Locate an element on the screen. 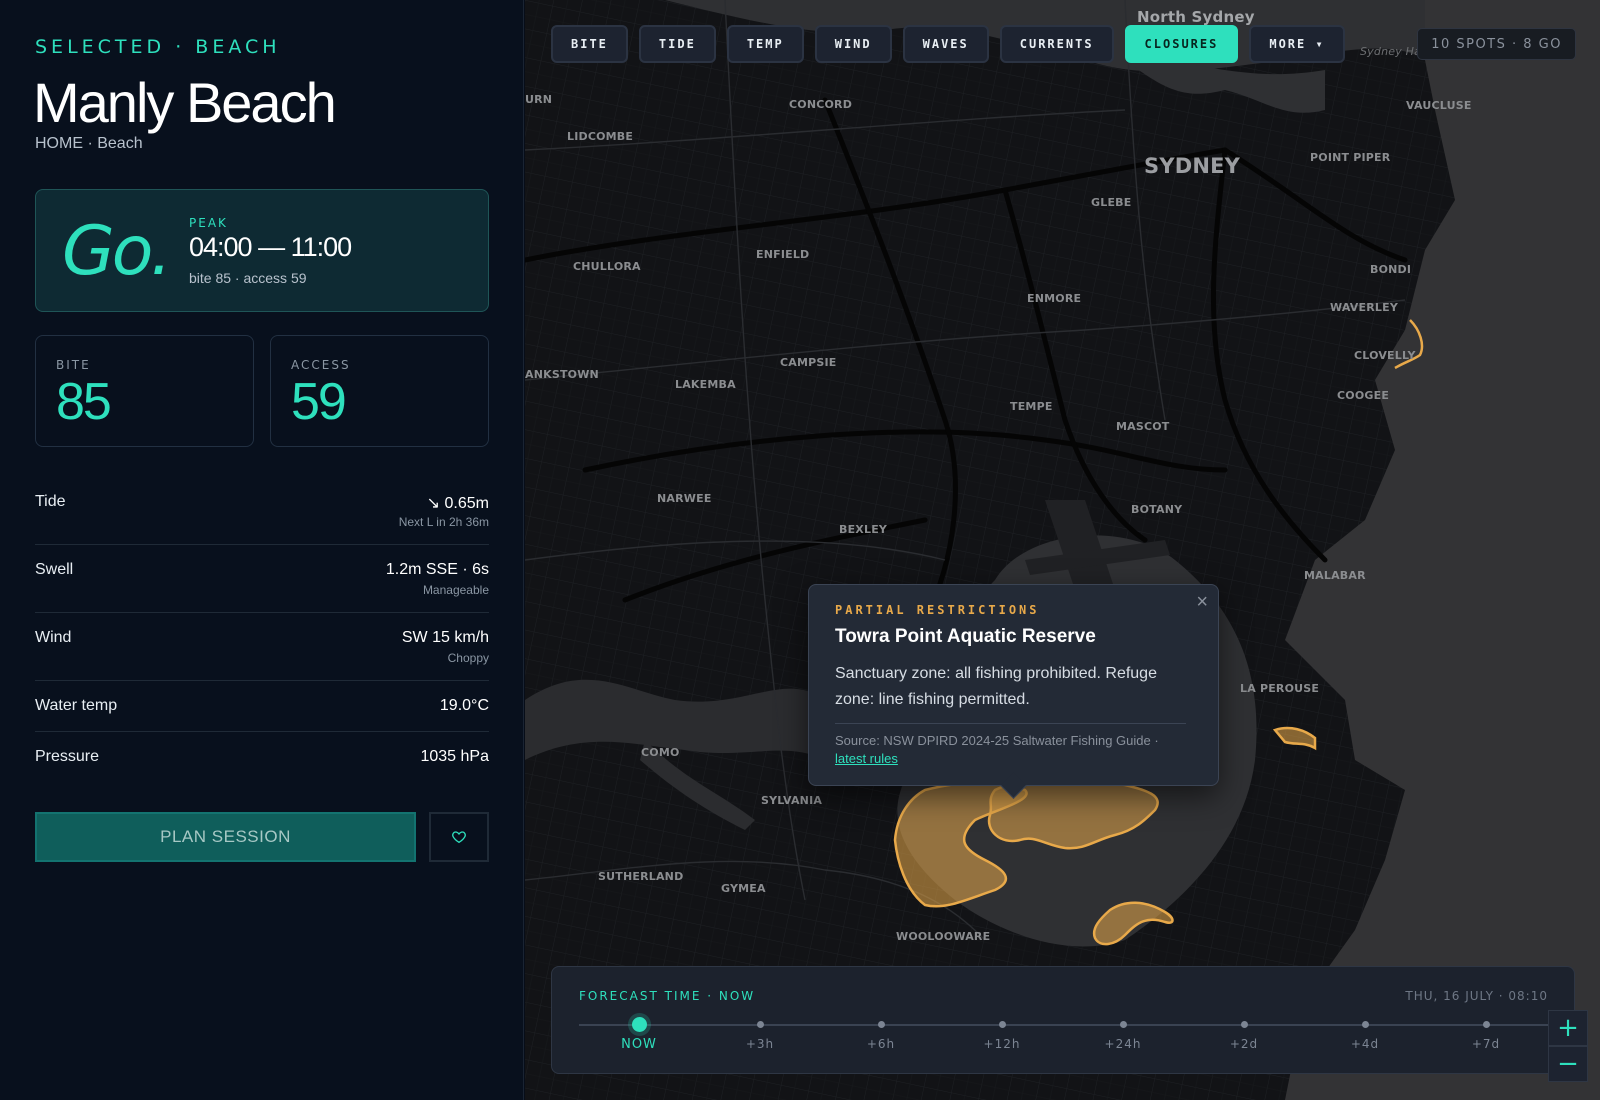  condition-sub: Next L in 2h 36m is located at coordinates (443, 522).